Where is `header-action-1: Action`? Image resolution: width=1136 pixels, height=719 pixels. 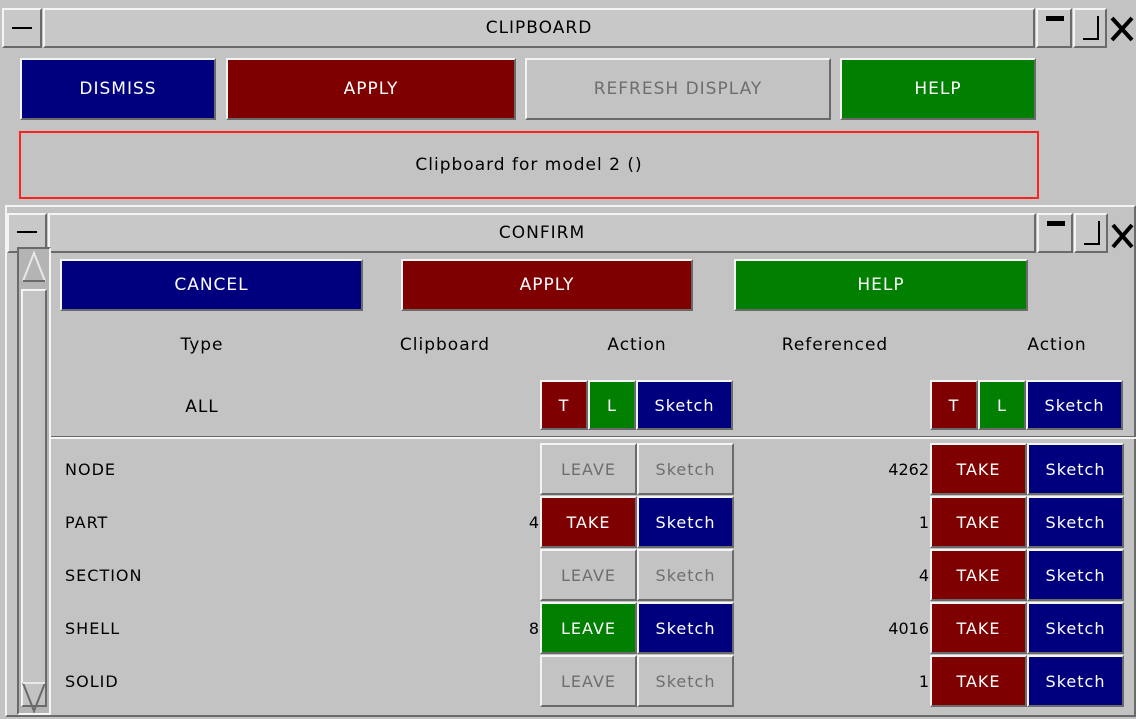
header-action-1: Action is located at coordinates (637, 345).